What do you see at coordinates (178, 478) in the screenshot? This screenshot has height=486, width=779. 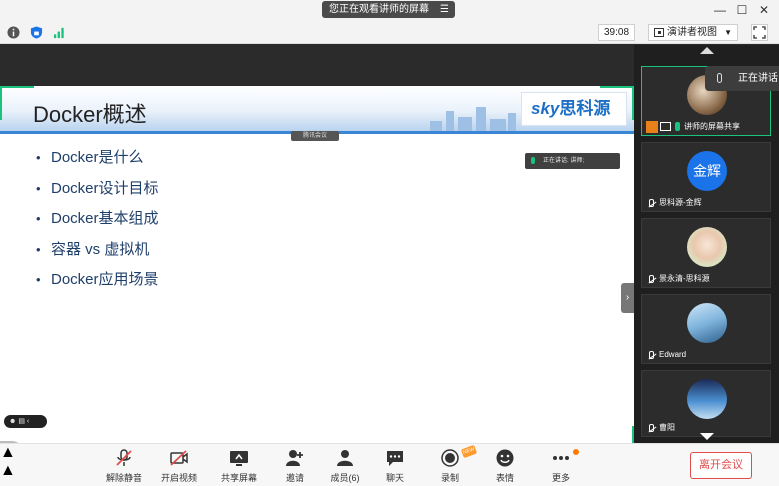 I see `start-video-label: 开启视频` at bounding box center [178, 478].